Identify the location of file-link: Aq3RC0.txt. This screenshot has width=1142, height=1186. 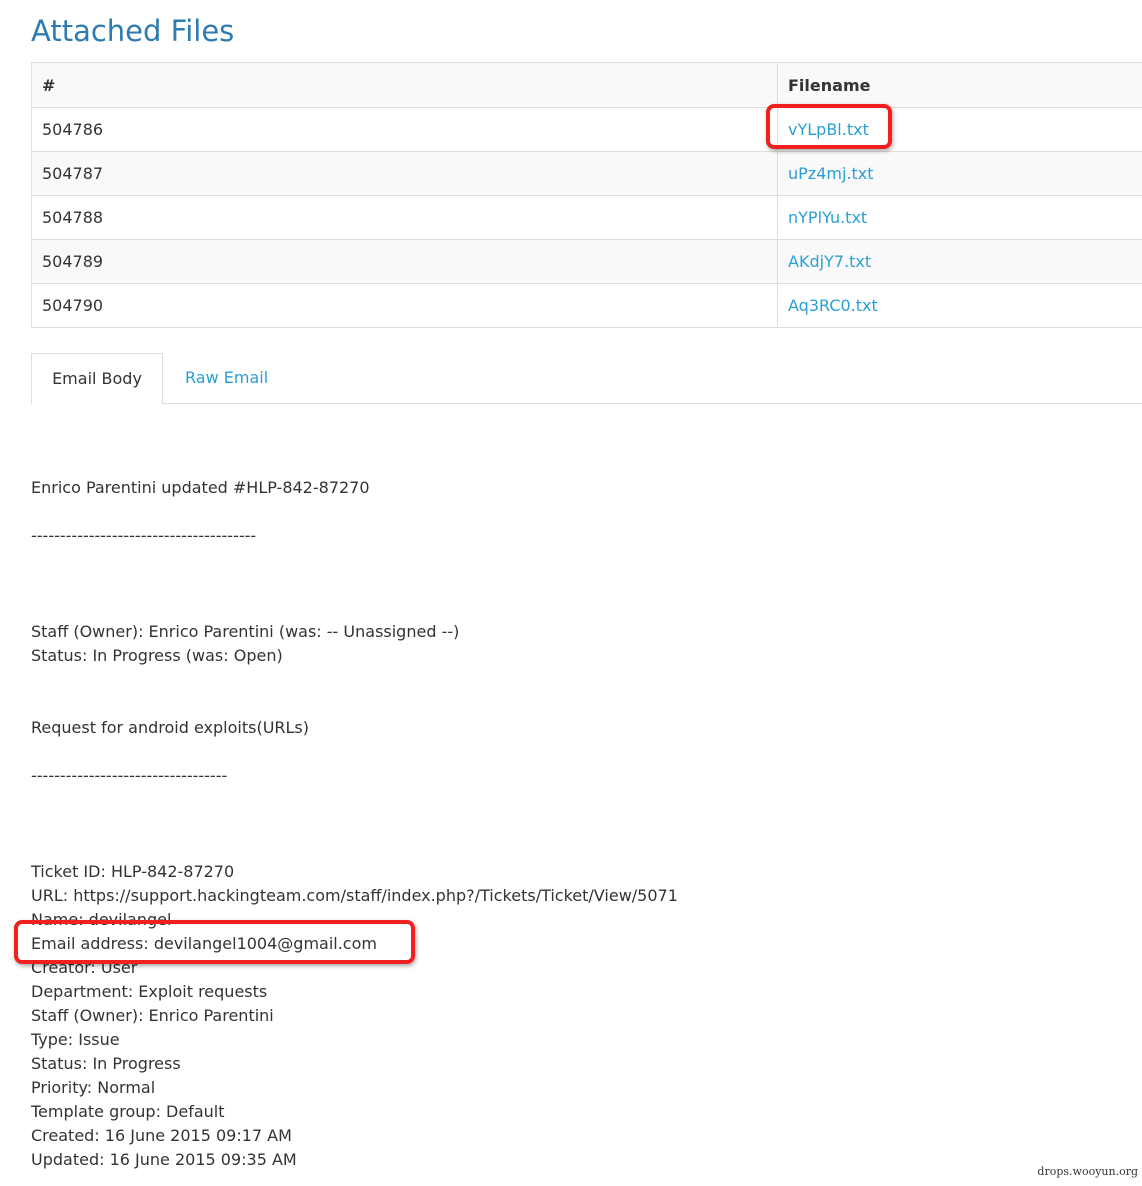
(833, 305).